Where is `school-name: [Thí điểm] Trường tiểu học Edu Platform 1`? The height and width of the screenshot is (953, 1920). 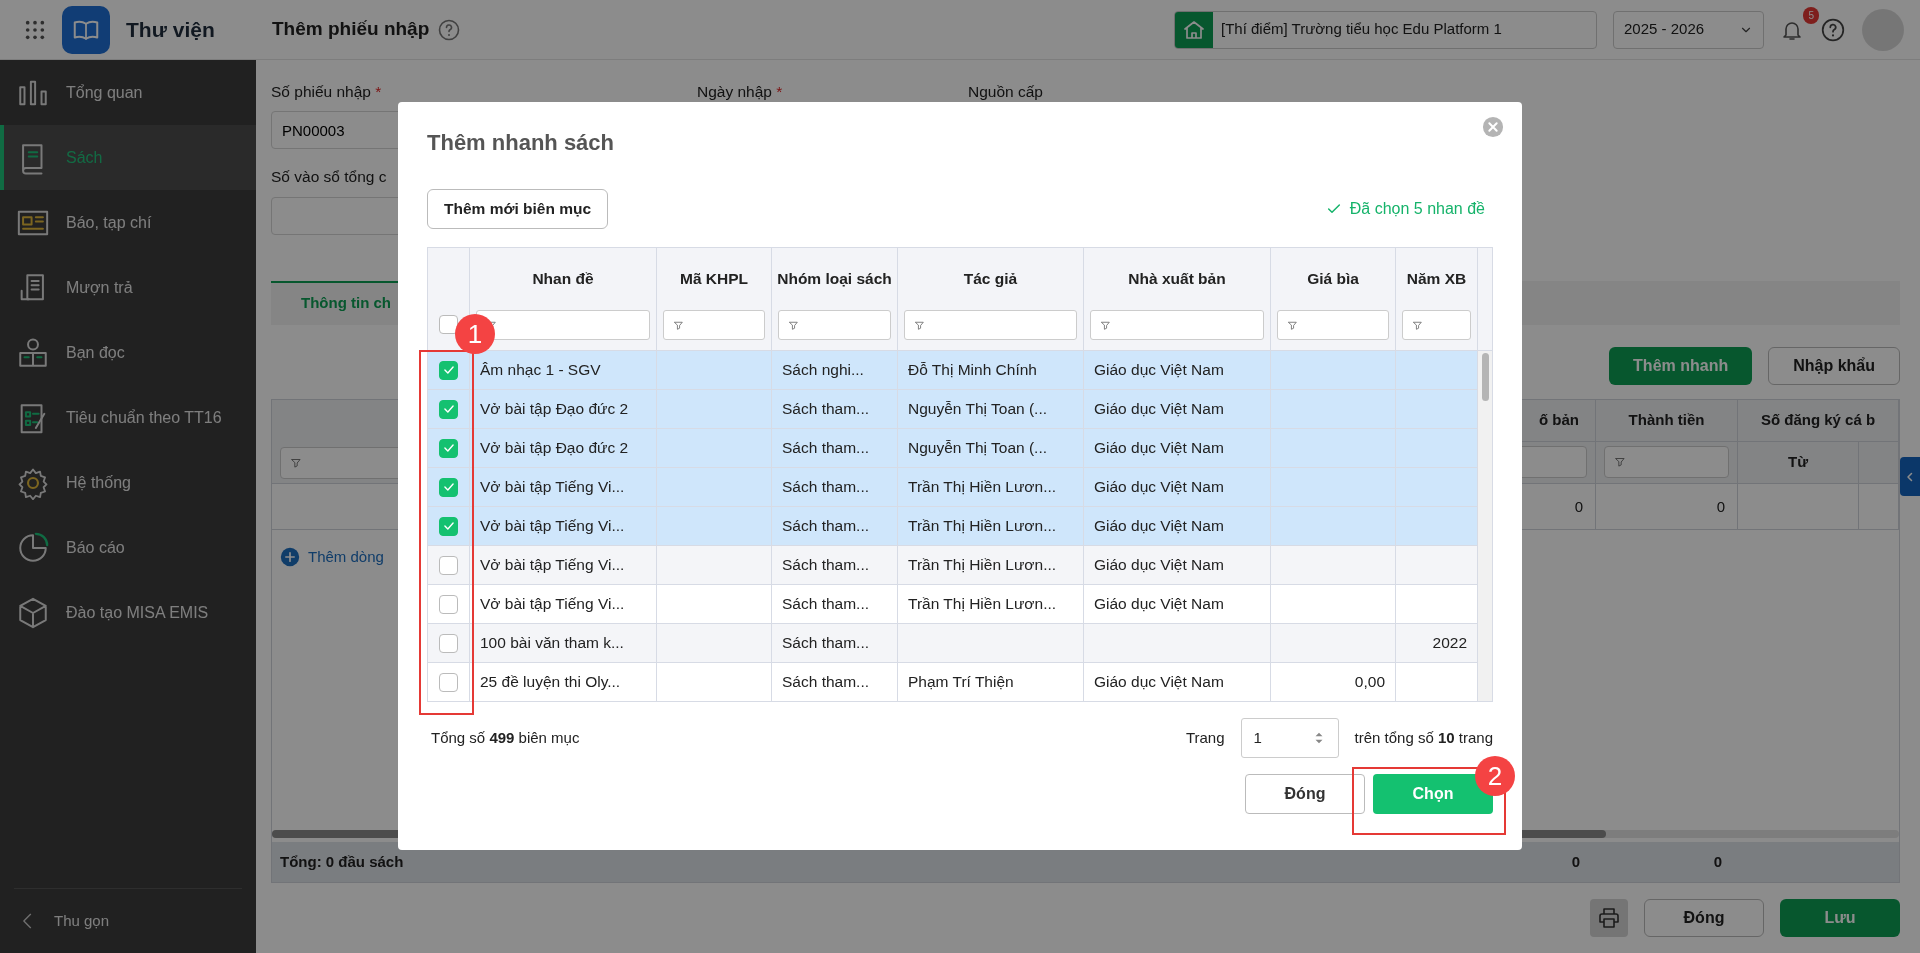 school-name: [Thí điểm] Trường tiểu học Edu Platform 1 is located at coordinates (1361, 29).